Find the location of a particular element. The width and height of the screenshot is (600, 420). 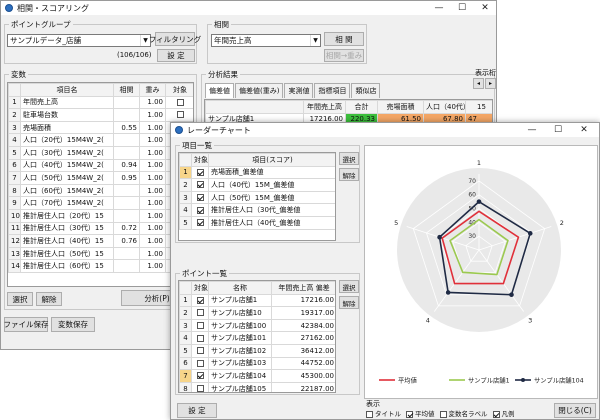

tab-index-items: 指標項目 is located at coordinates (332, 90).